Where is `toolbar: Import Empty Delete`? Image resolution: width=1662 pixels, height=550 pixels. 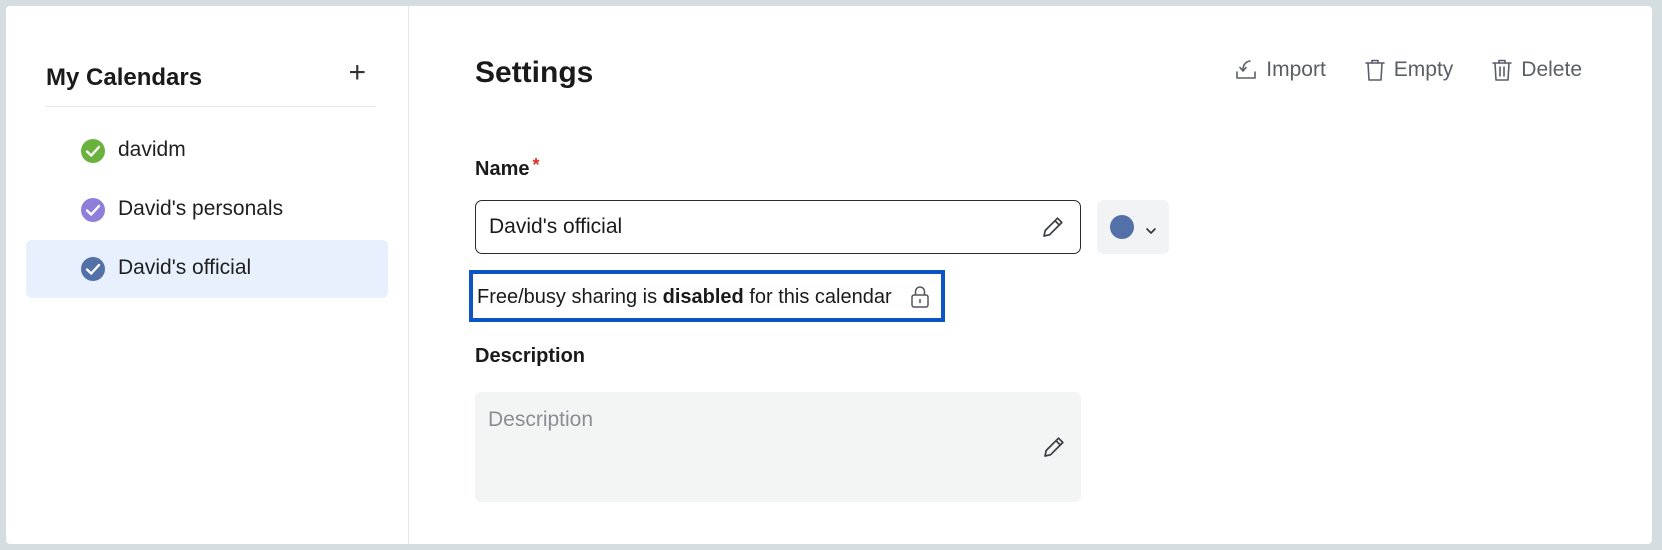
toolbar: Import Empty Delete is located at coordinates (1408, 70).